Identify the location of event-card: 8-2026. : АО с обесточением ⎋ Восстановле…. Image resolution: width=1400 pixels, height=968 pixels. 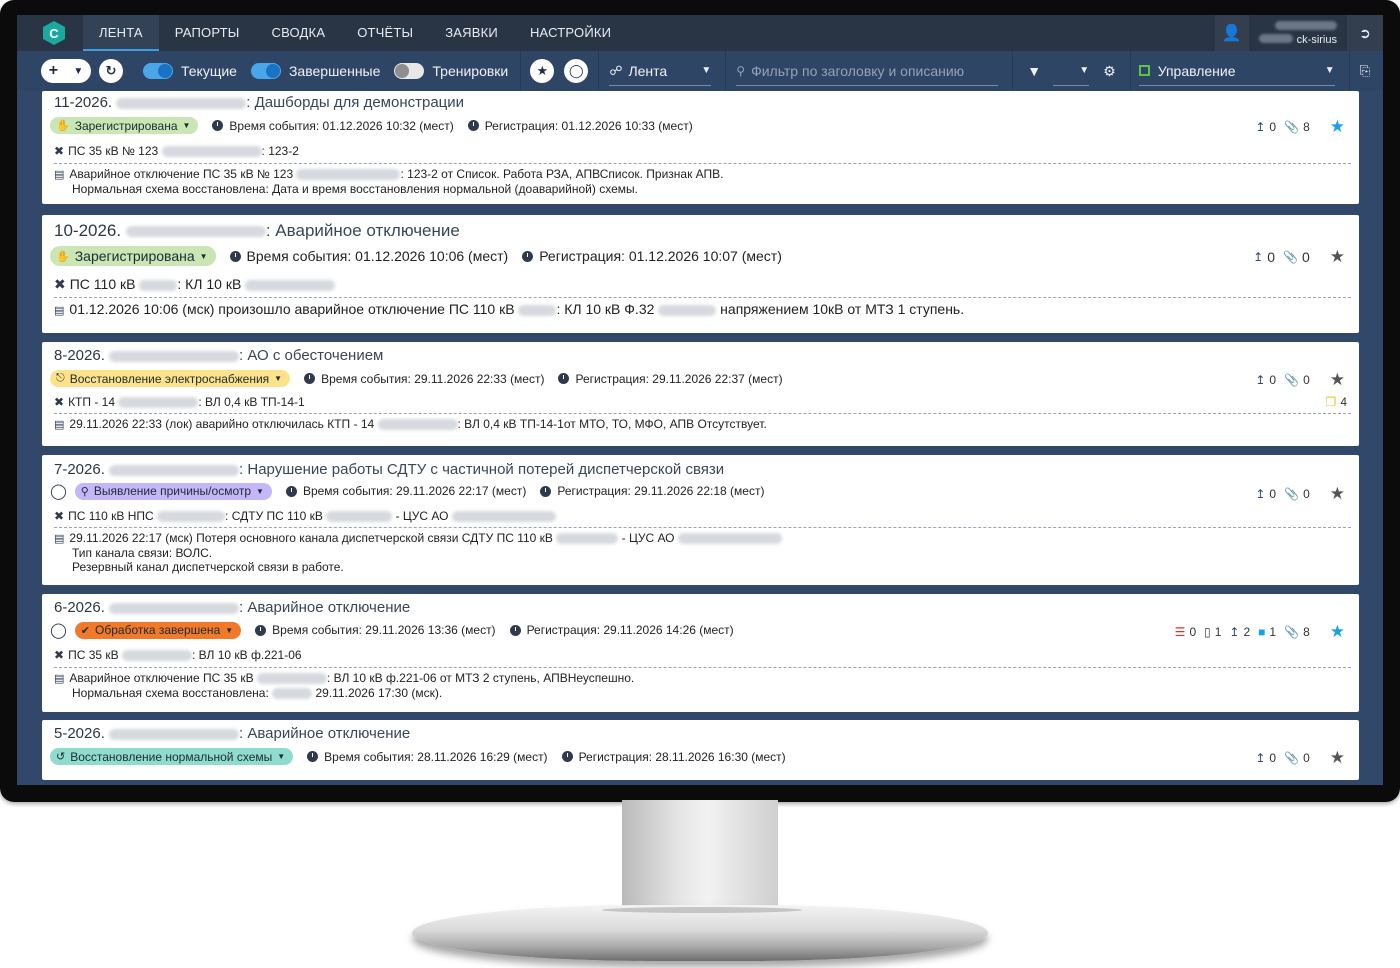
(700, 394).